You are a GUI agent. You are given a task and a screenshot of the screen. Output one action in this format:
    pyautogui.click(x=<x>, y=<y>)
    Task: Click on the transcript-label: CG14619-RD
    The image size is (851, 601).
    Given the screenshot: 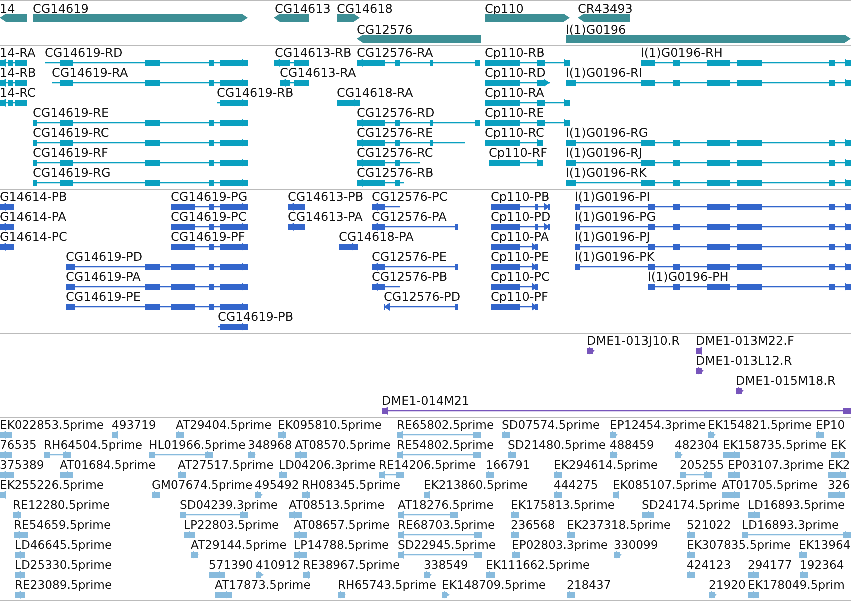 What is the action you would take?
    pyautogui.click(x=84, y=53)
    